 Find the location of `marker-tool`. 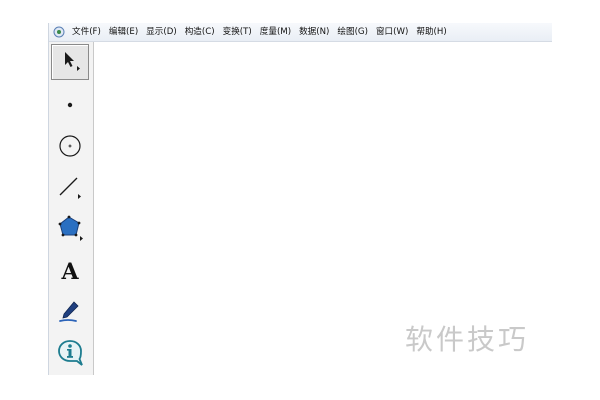

marker-tool is located at coordinates (70, 313).